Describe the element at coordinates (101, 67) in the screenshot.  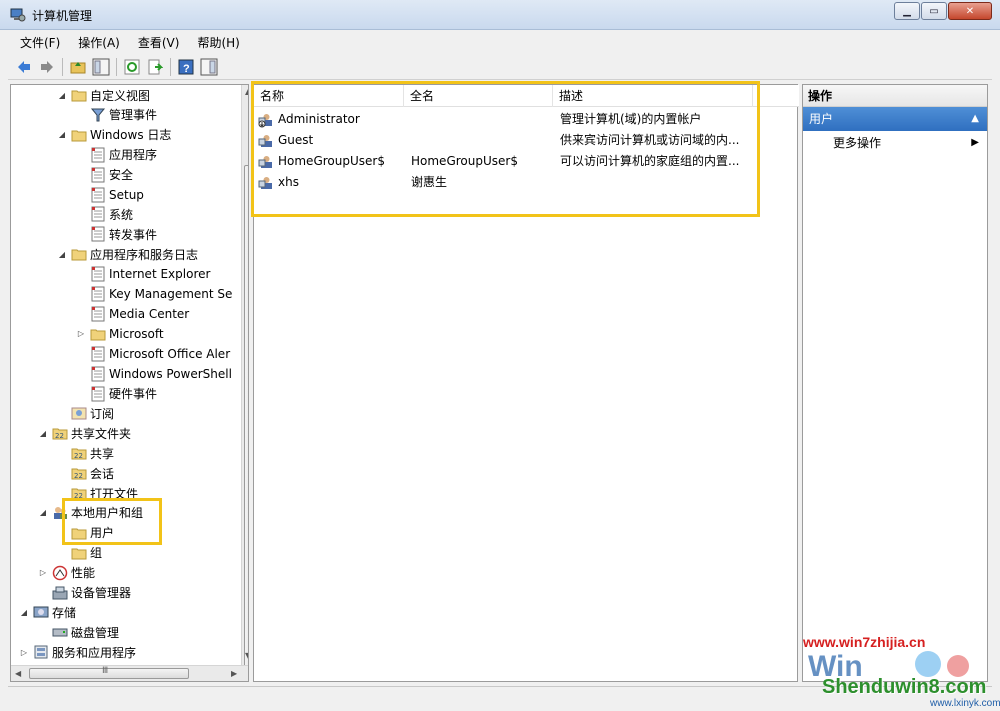
I see `show-hide-tree-icon` at that location.